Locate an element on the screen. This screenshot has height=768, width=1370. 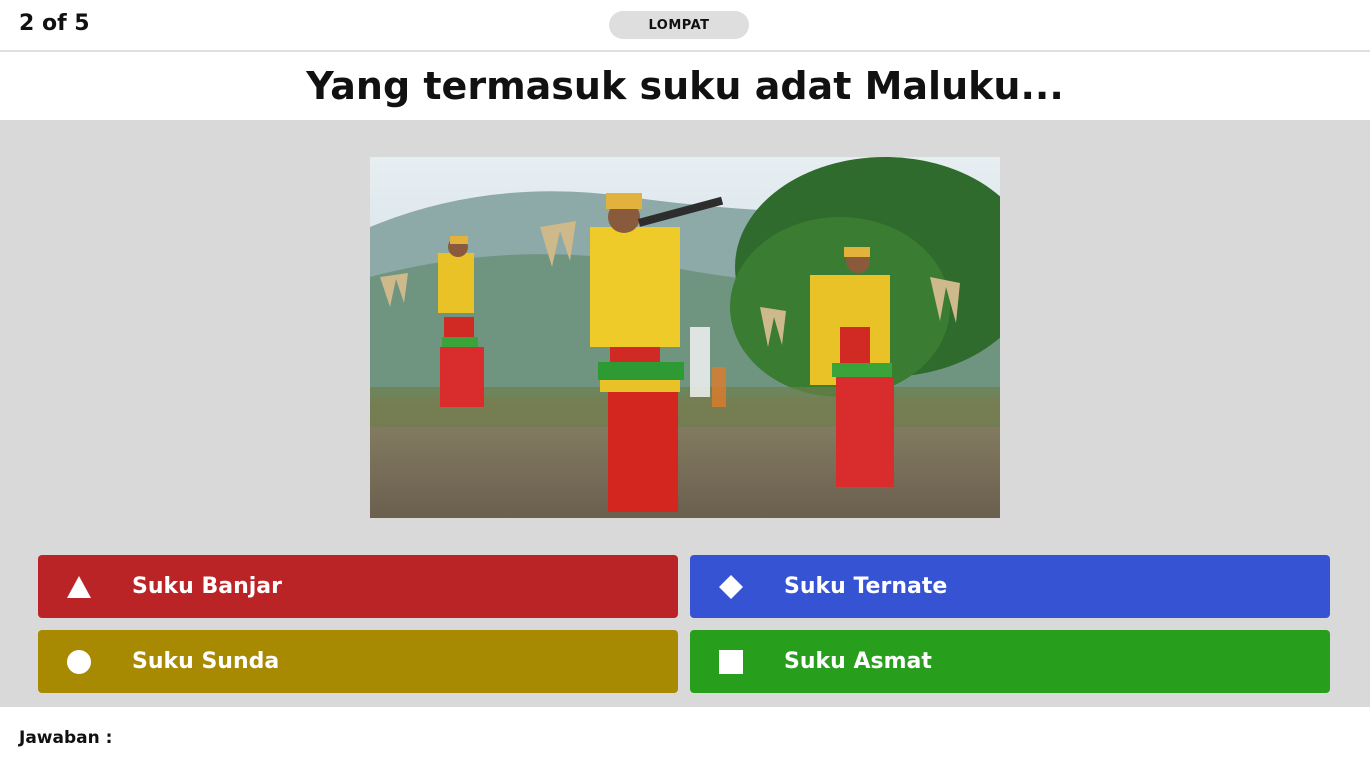
answer-label: Suku Banjar is located at coordinates (207, 586).